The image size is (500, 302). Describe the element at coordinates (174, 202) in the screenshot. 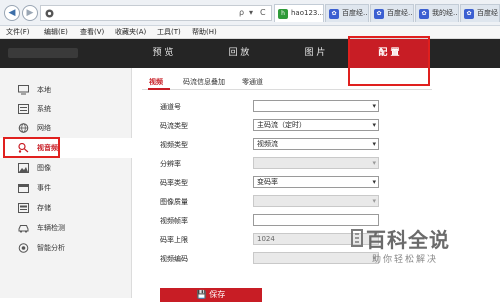

I see `image-quality-label: 图像质量` at that location.